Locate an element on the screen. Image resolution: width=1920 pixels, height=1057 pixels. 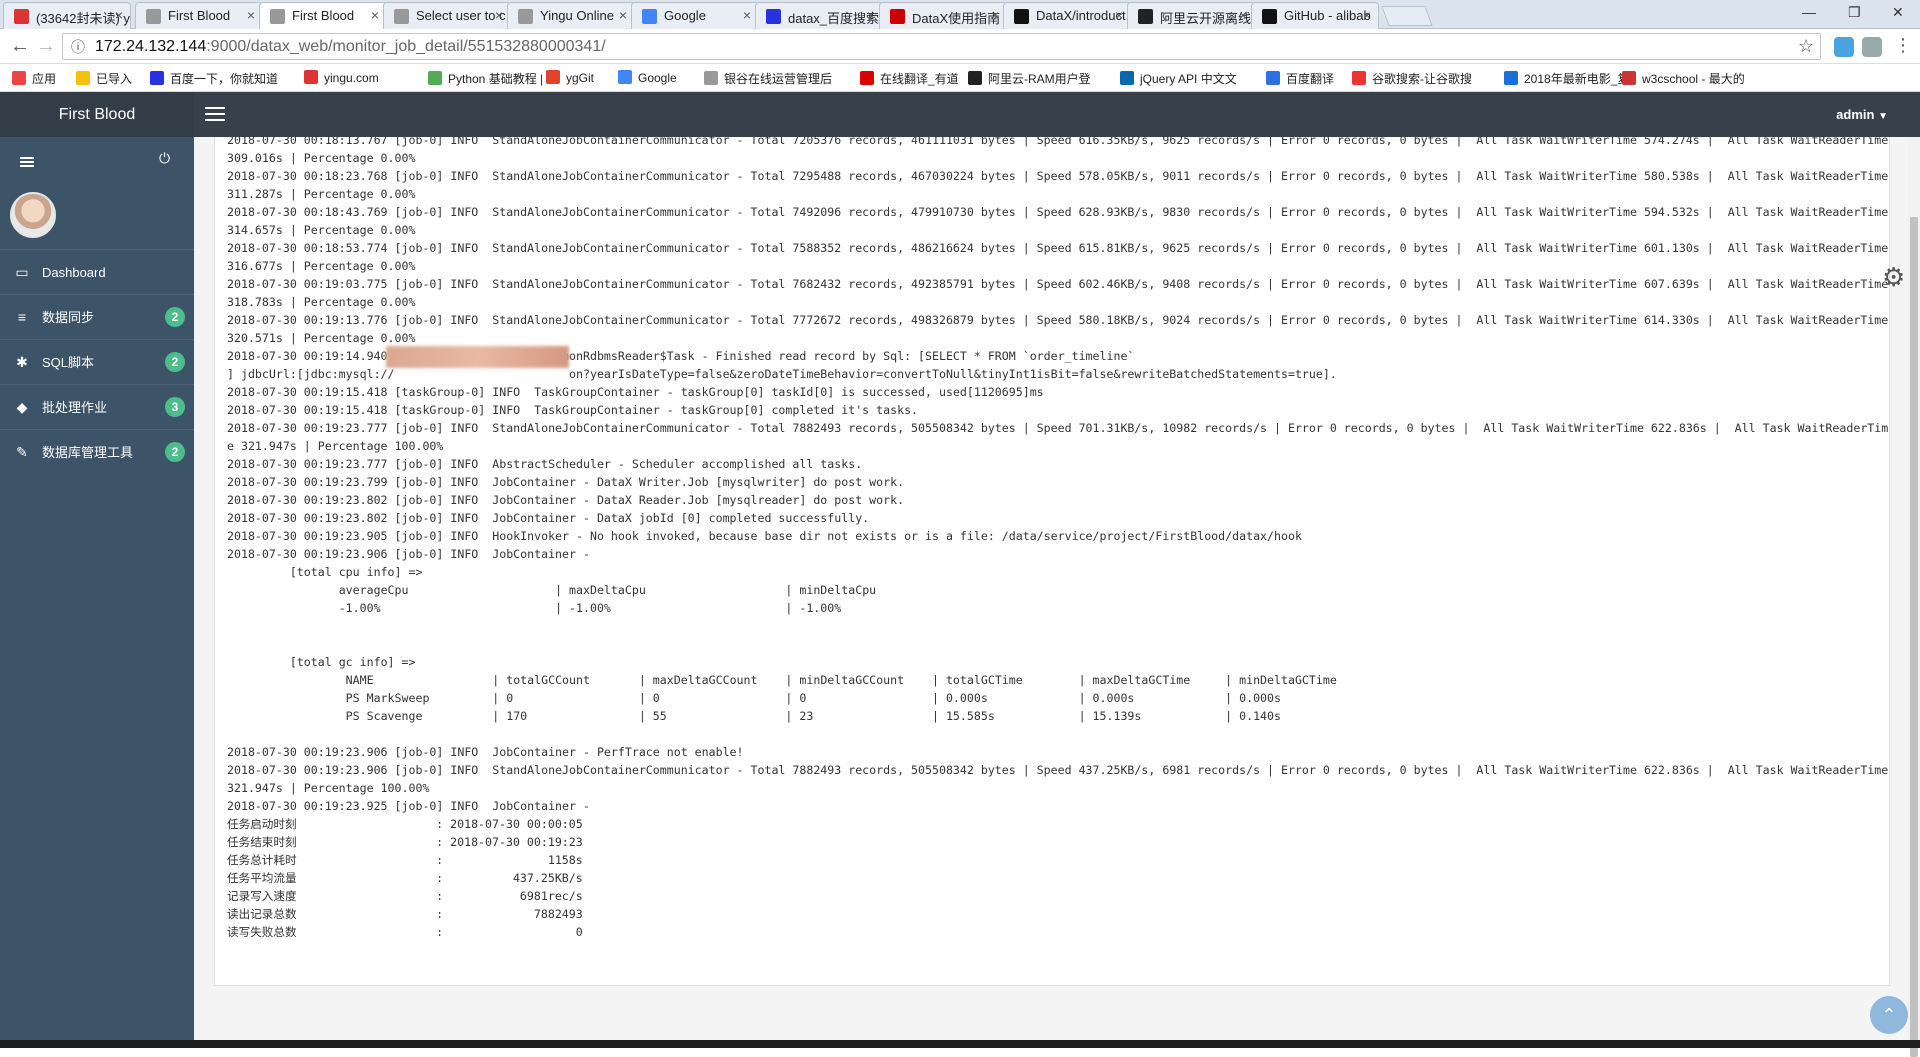
browser-tab: Yingu Online × is located at coordinates (571, 15).